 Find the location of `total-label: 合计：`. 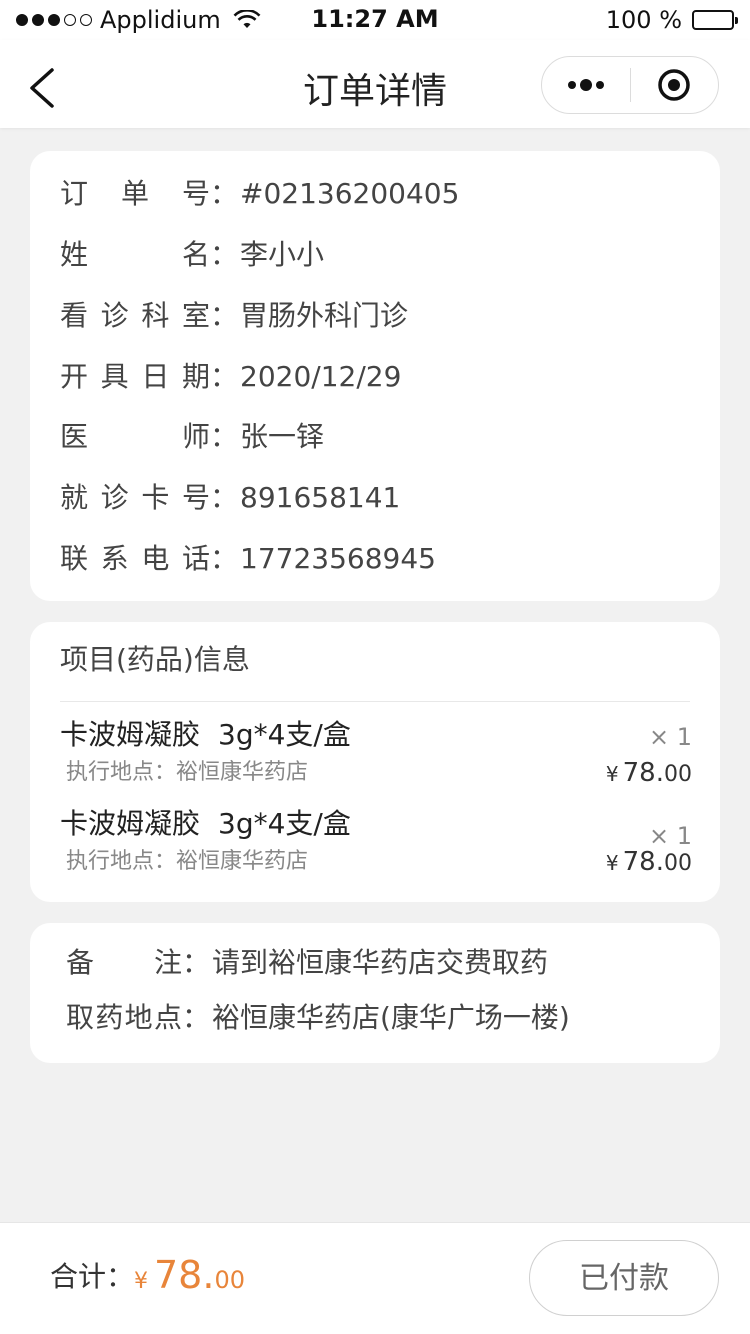

total-label: 合计： is located at coordinates (92, 1276).